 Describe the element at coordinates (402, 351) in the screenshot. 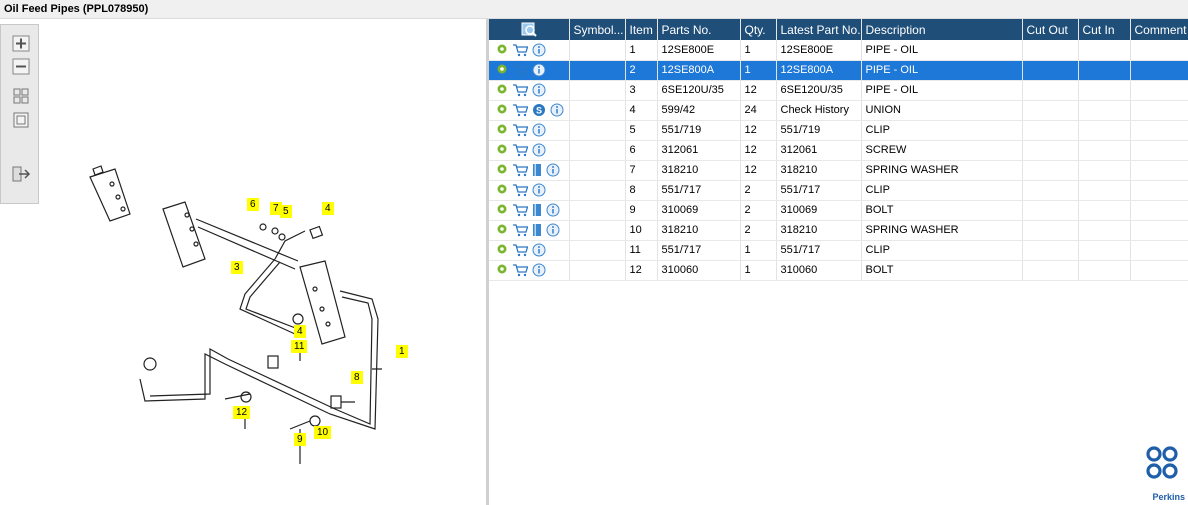

I see `callout-1: 1` at that location.